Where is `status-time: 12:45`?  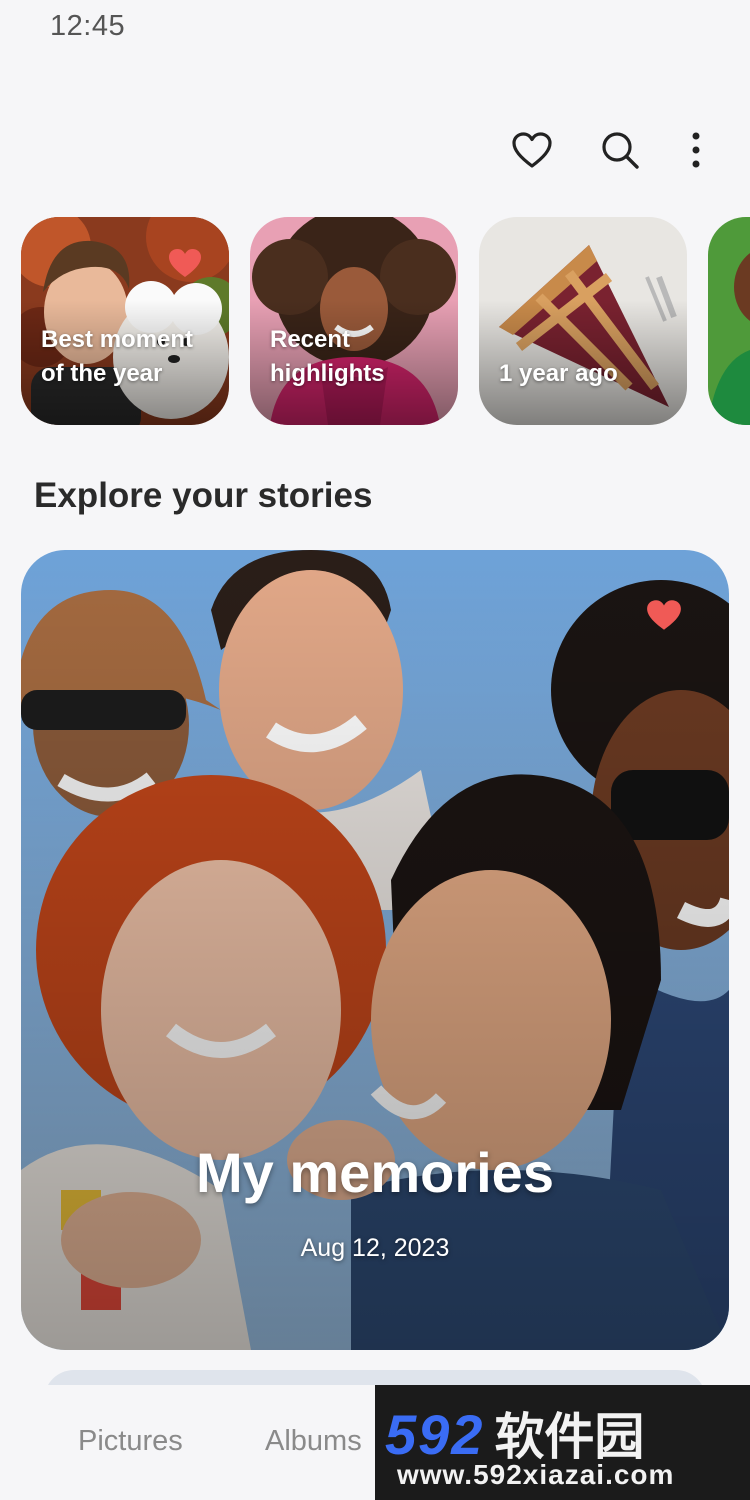
status-time: 12:45 is located at coordinates (88, 26).